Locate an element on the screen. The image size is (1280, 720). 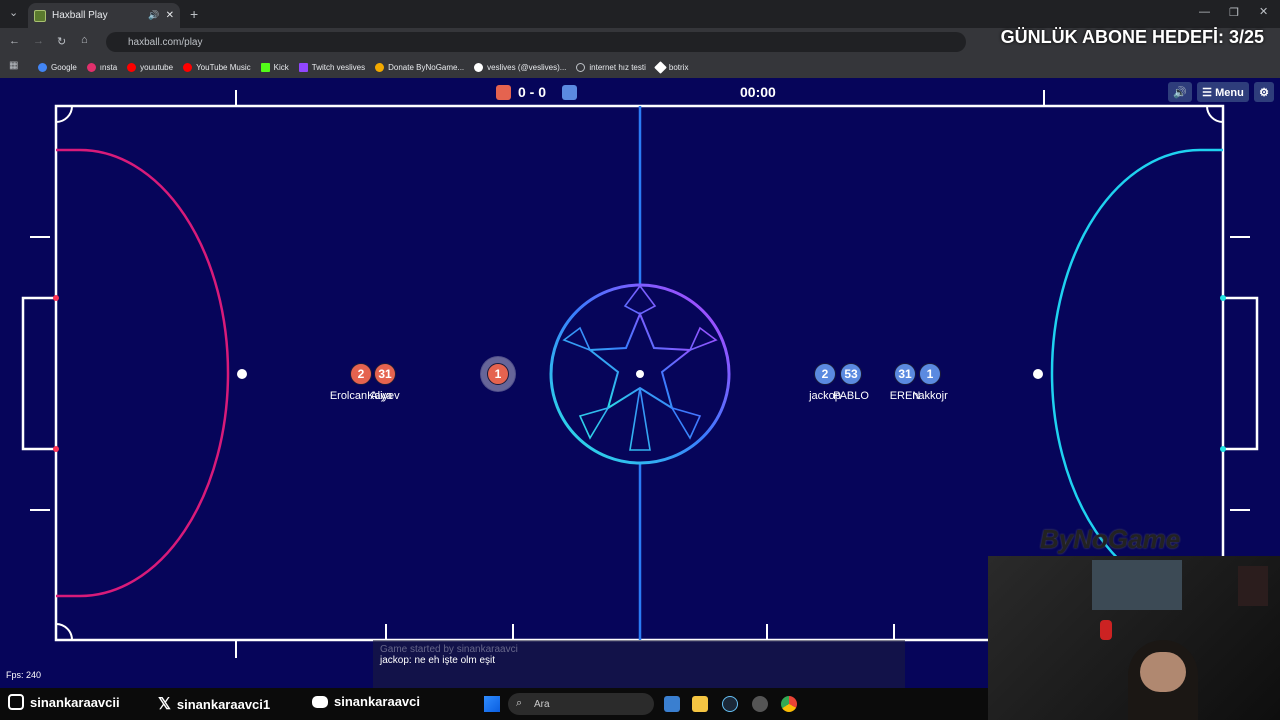
reload-icon: ↻ is located at coordinates (61, 41).